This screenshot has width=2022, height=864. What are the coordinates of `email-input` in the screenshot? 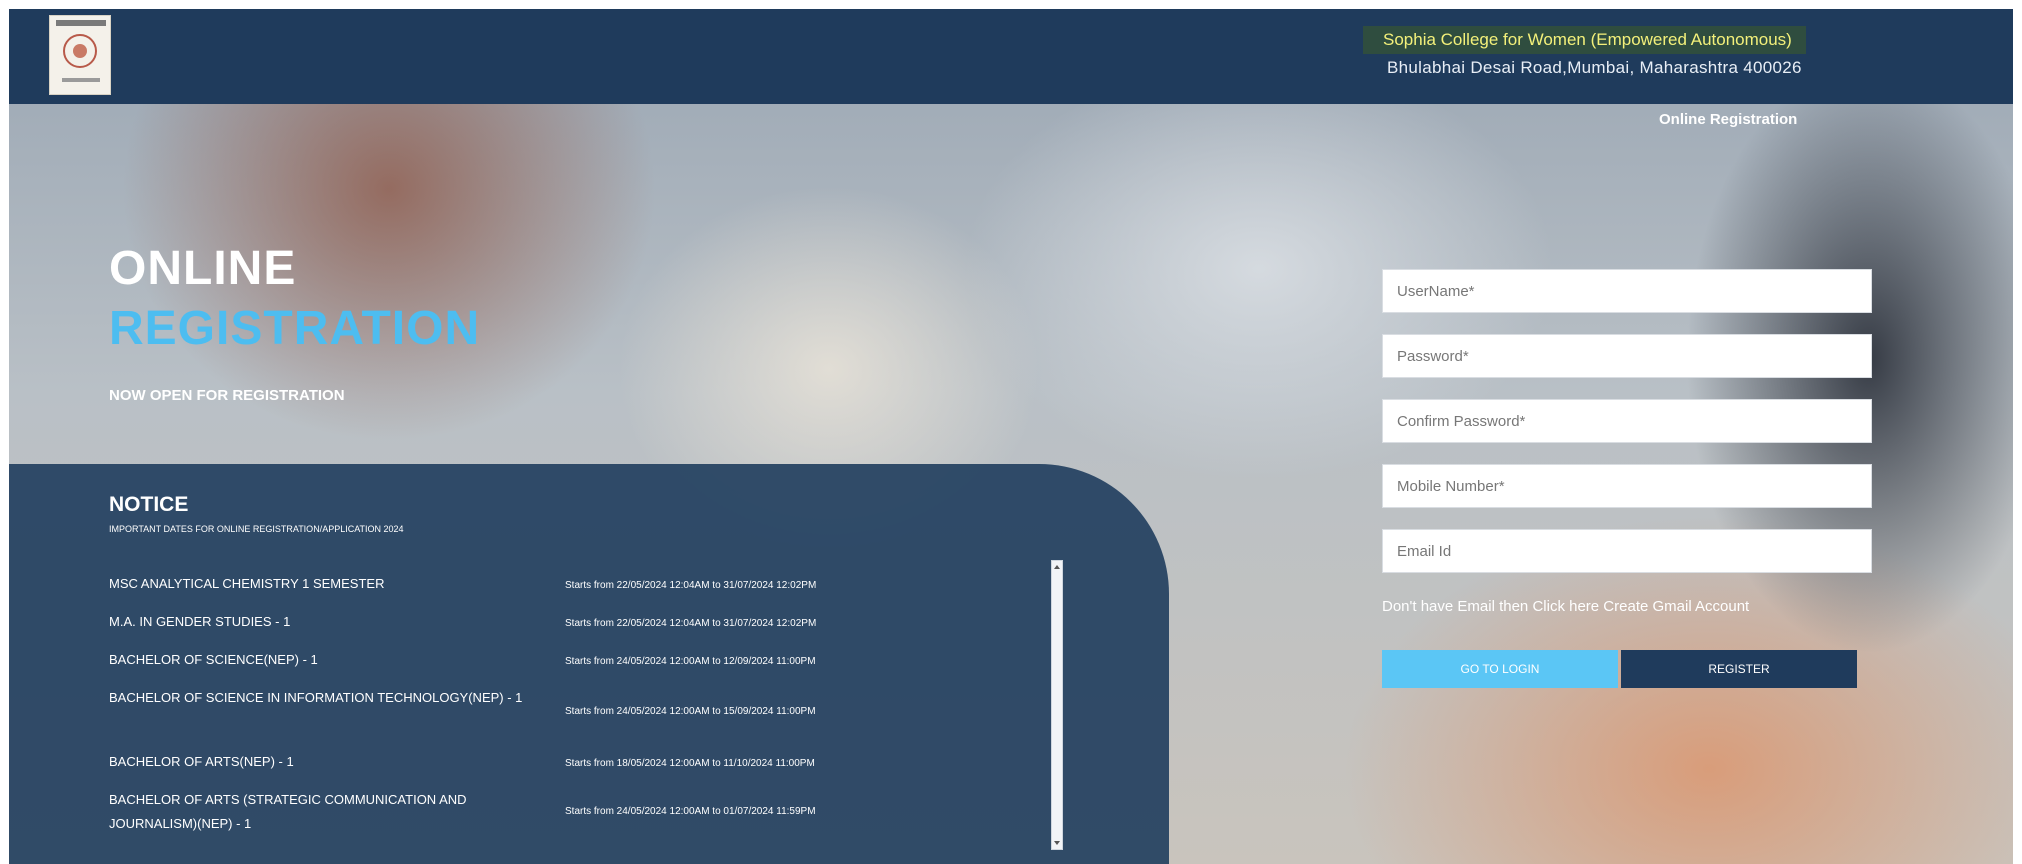 It's located at (1627, 551).